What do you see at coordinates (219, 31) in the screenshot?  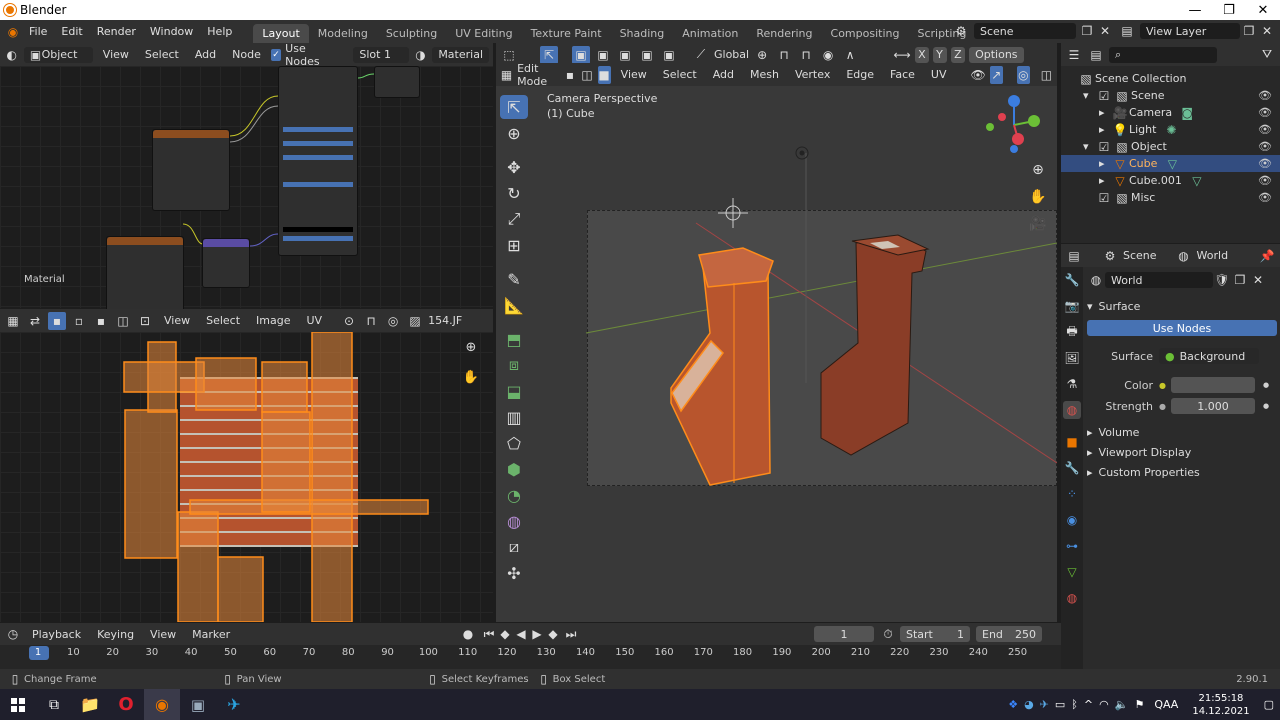 I see `menu-help: Help` at bounding box center [219, 31].